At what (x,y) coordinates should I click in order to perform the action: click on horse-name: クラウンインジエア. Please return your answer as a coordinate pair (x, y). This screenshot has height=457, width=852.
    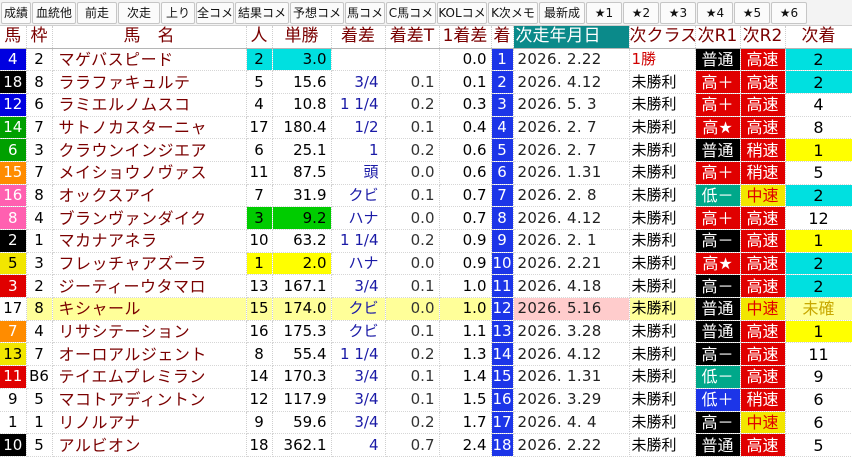
    Looking at the image, I should click on (149, 150).